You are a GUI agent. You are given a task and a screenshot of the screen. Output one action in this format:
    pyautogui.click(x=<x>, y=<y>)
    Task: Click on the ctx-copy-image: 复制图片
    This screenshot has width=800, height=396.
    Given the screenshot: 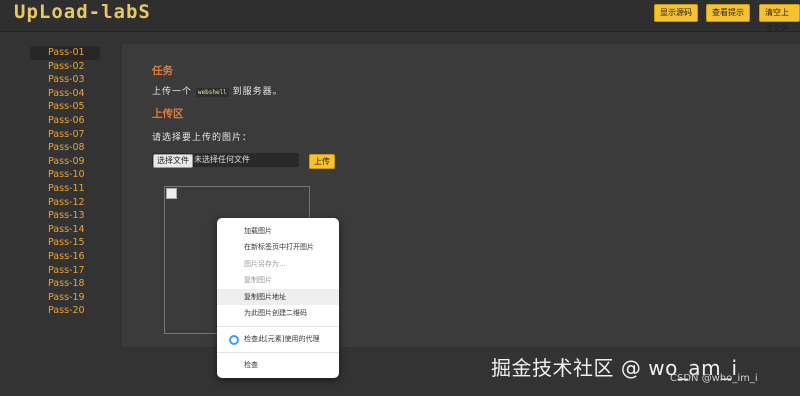 What is the action you would take?
    pyautogui.click(x=278, y=280)
    